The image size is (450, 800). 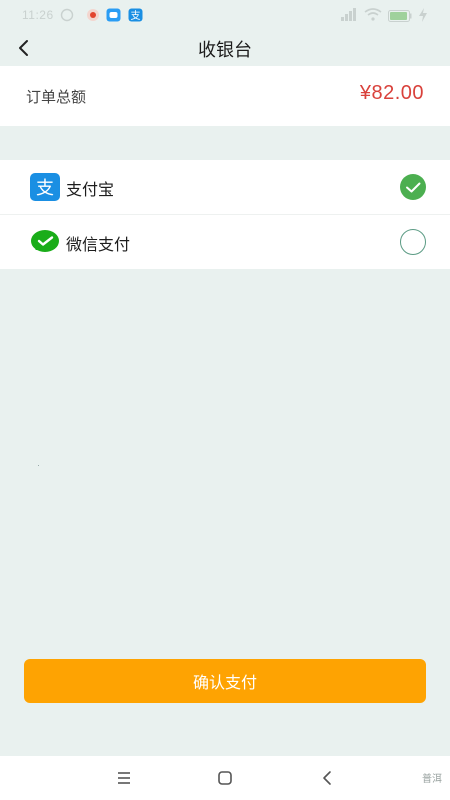 What do you see at coordinates (225, 681) in the screenshot?
I see `confirm-payment-button: 确认支付` at bounding box center [225, 681].